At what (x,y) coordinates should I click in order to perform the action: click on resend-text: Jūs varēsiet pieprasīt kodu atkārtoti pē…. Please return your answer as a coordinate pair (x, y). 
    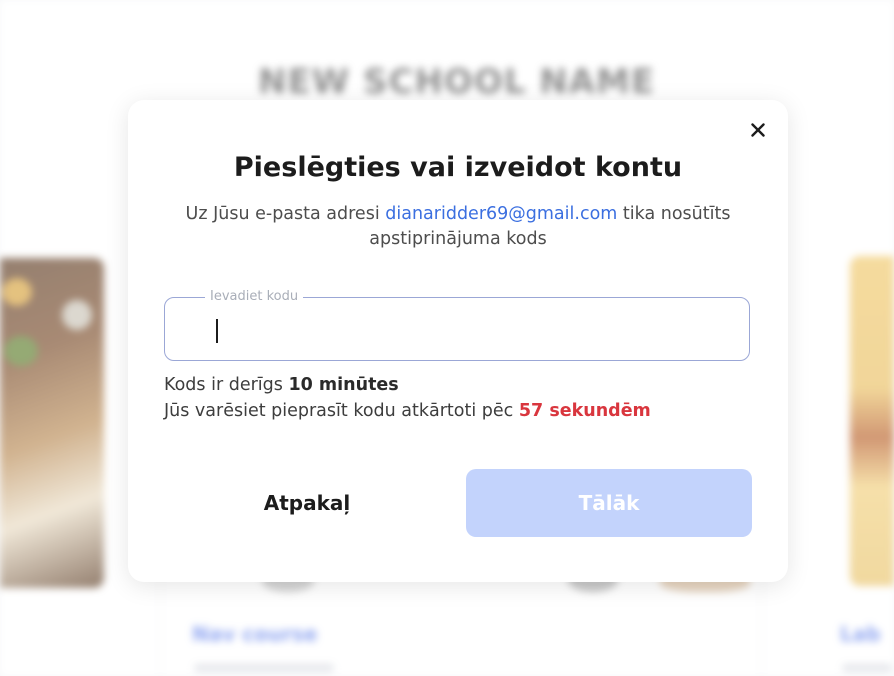
    Looking at the image, I should click on (407, 411).